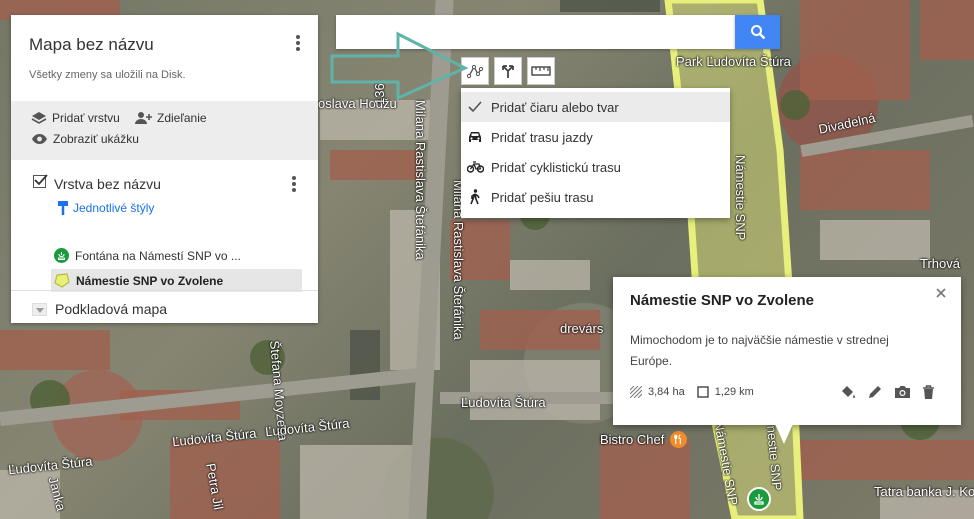 The width and height of the screenshot is (974, 519). Describe the element at coordinates (143, 118) in the screenshot. I see `person-add-icon` at that location.